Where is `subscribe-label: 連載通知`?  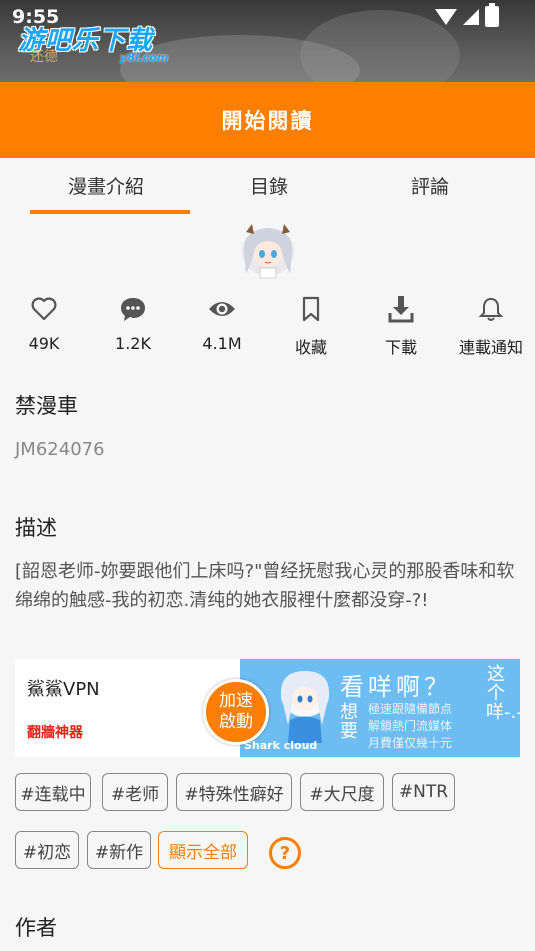
subscribe-label: 連載通知 is located at coordinates (490, 347).